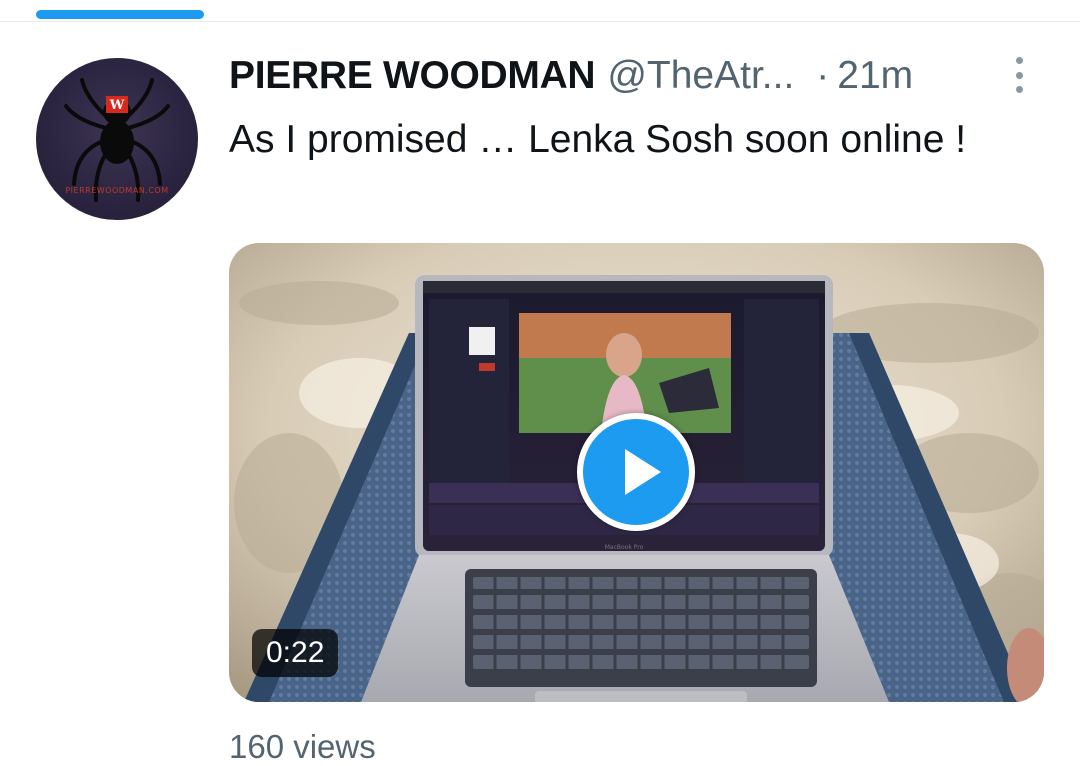 Image resolution: width=1080 pixels, height=766 pixels. Describe the element at coordinates (598, 139) in the screenshot. I see `tweet-text: As I promised … Lenka Sosh soon online !` at that location.